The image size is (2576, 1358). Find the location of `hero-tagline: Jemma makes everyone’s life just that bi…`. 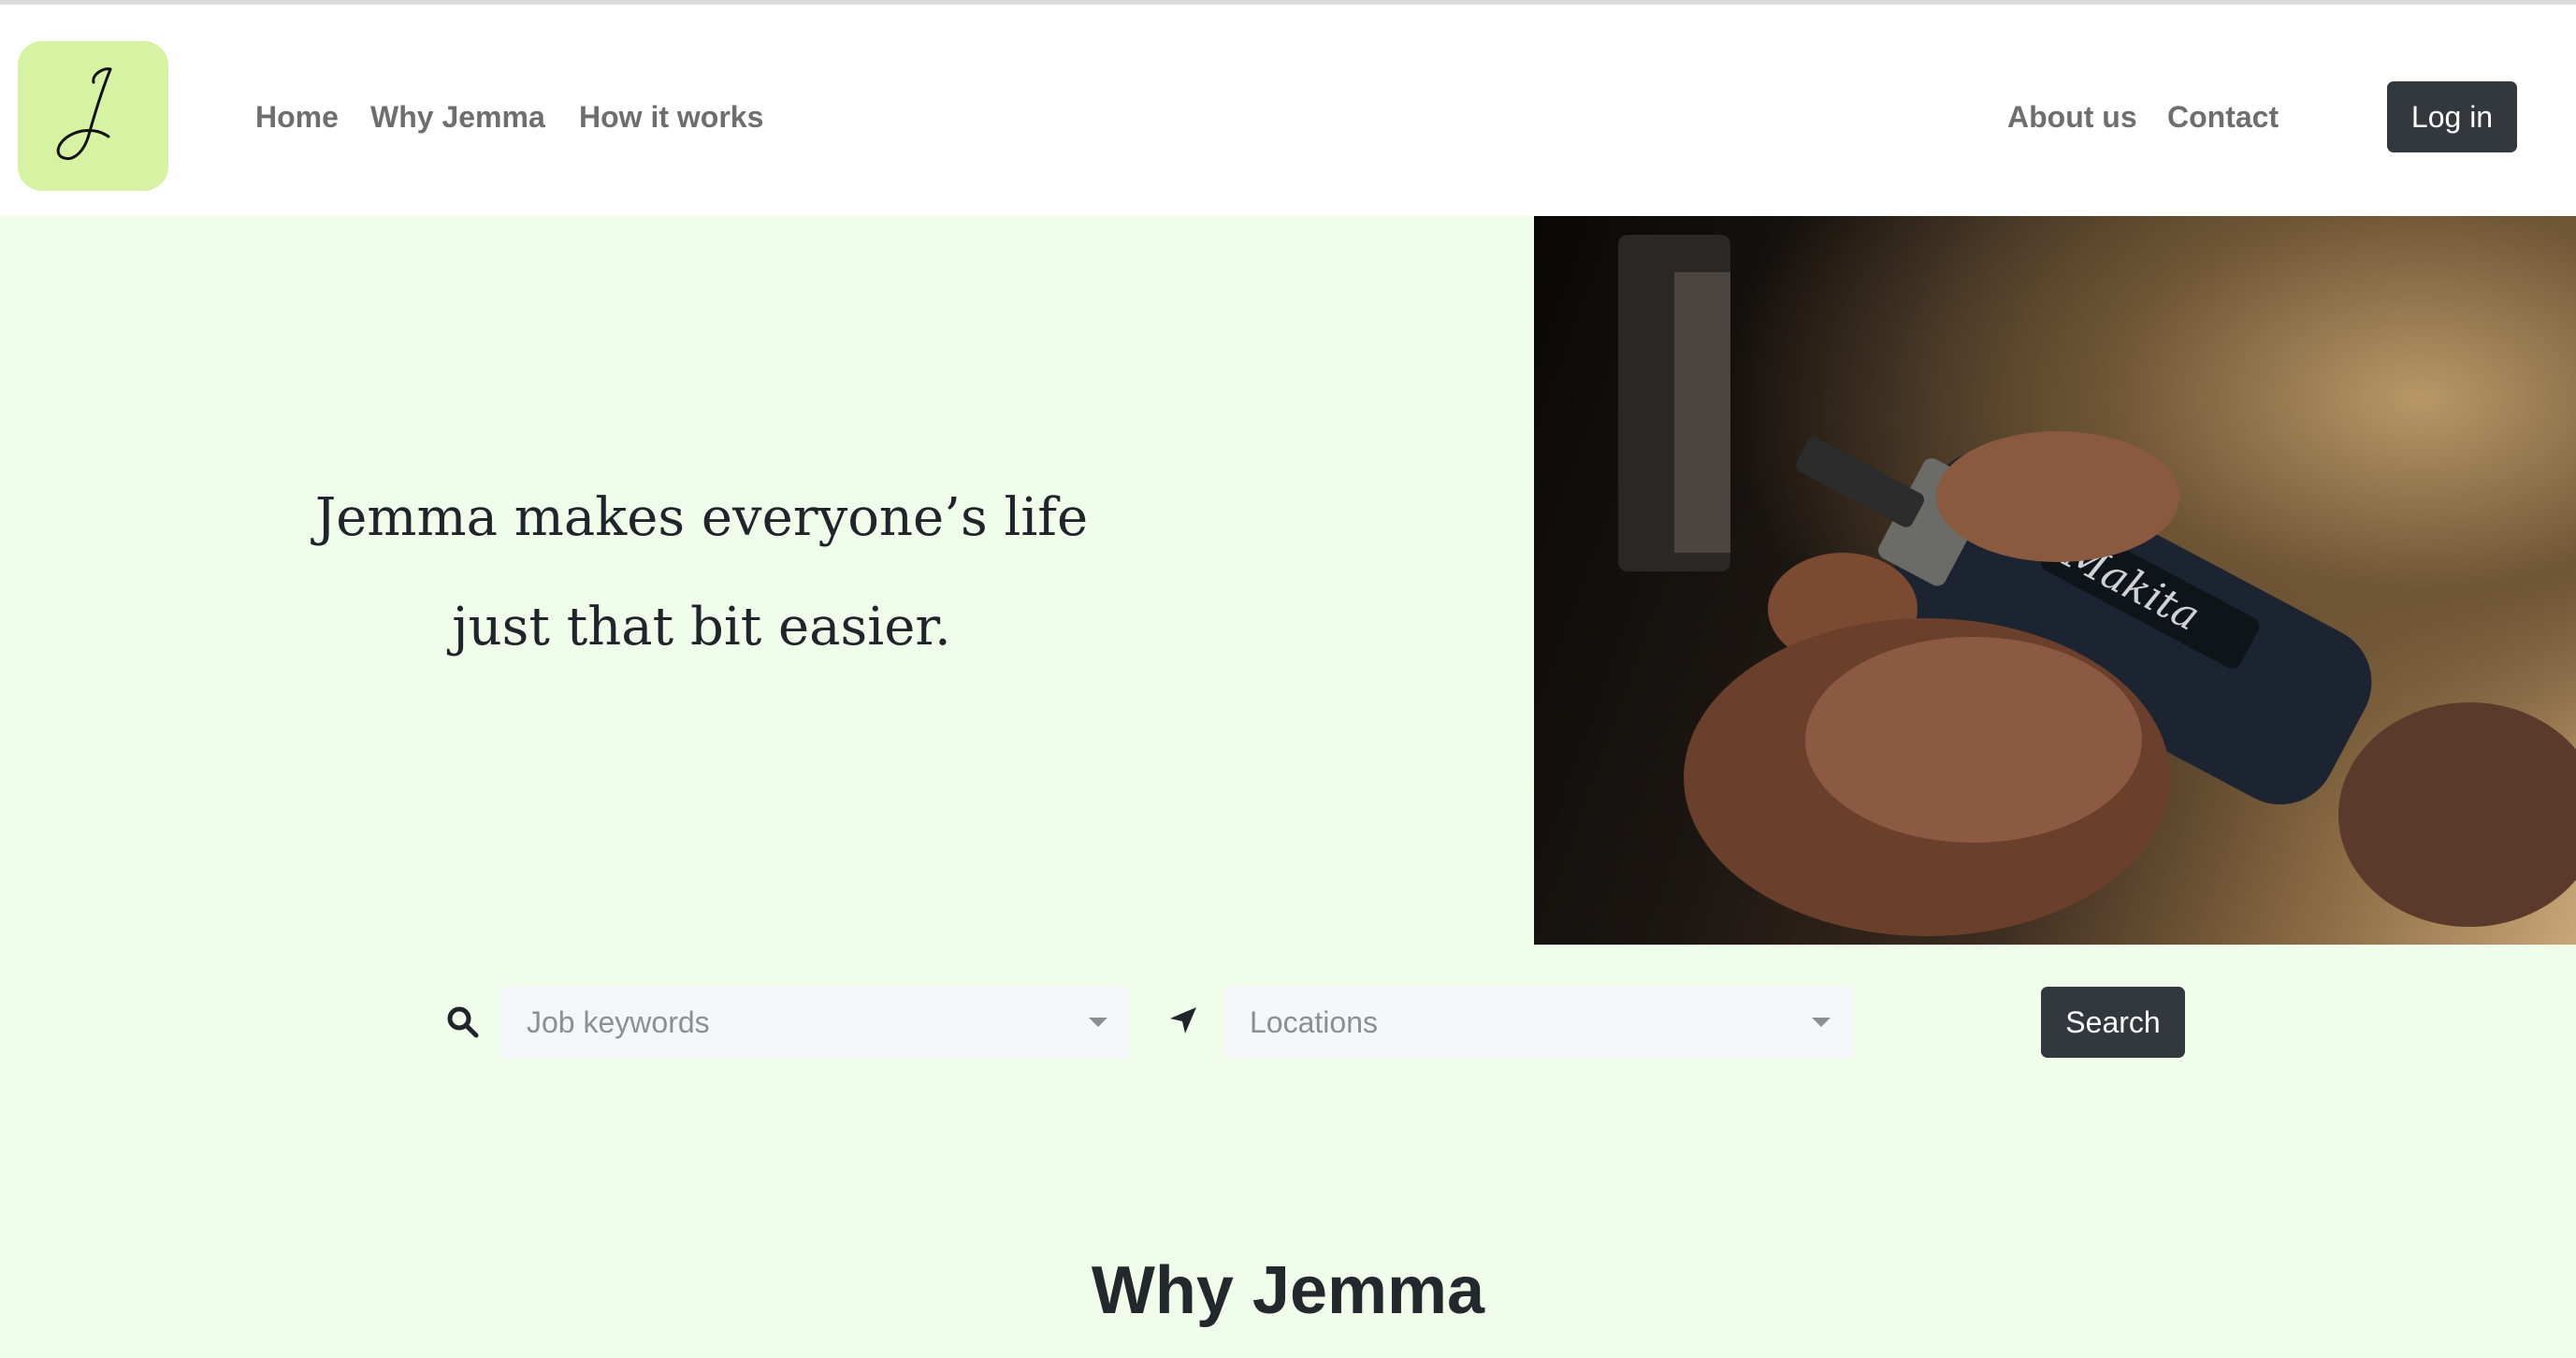

hero-tagline: Jemma makes everyone’s life just that bi… is located at coordinates (702, 572).